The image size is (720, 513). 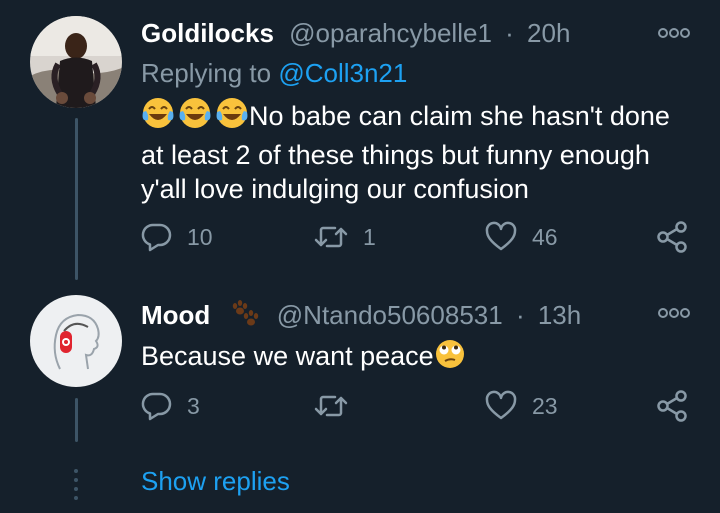 I want to click on retweet-button: 1, so click(x=344, y=237).